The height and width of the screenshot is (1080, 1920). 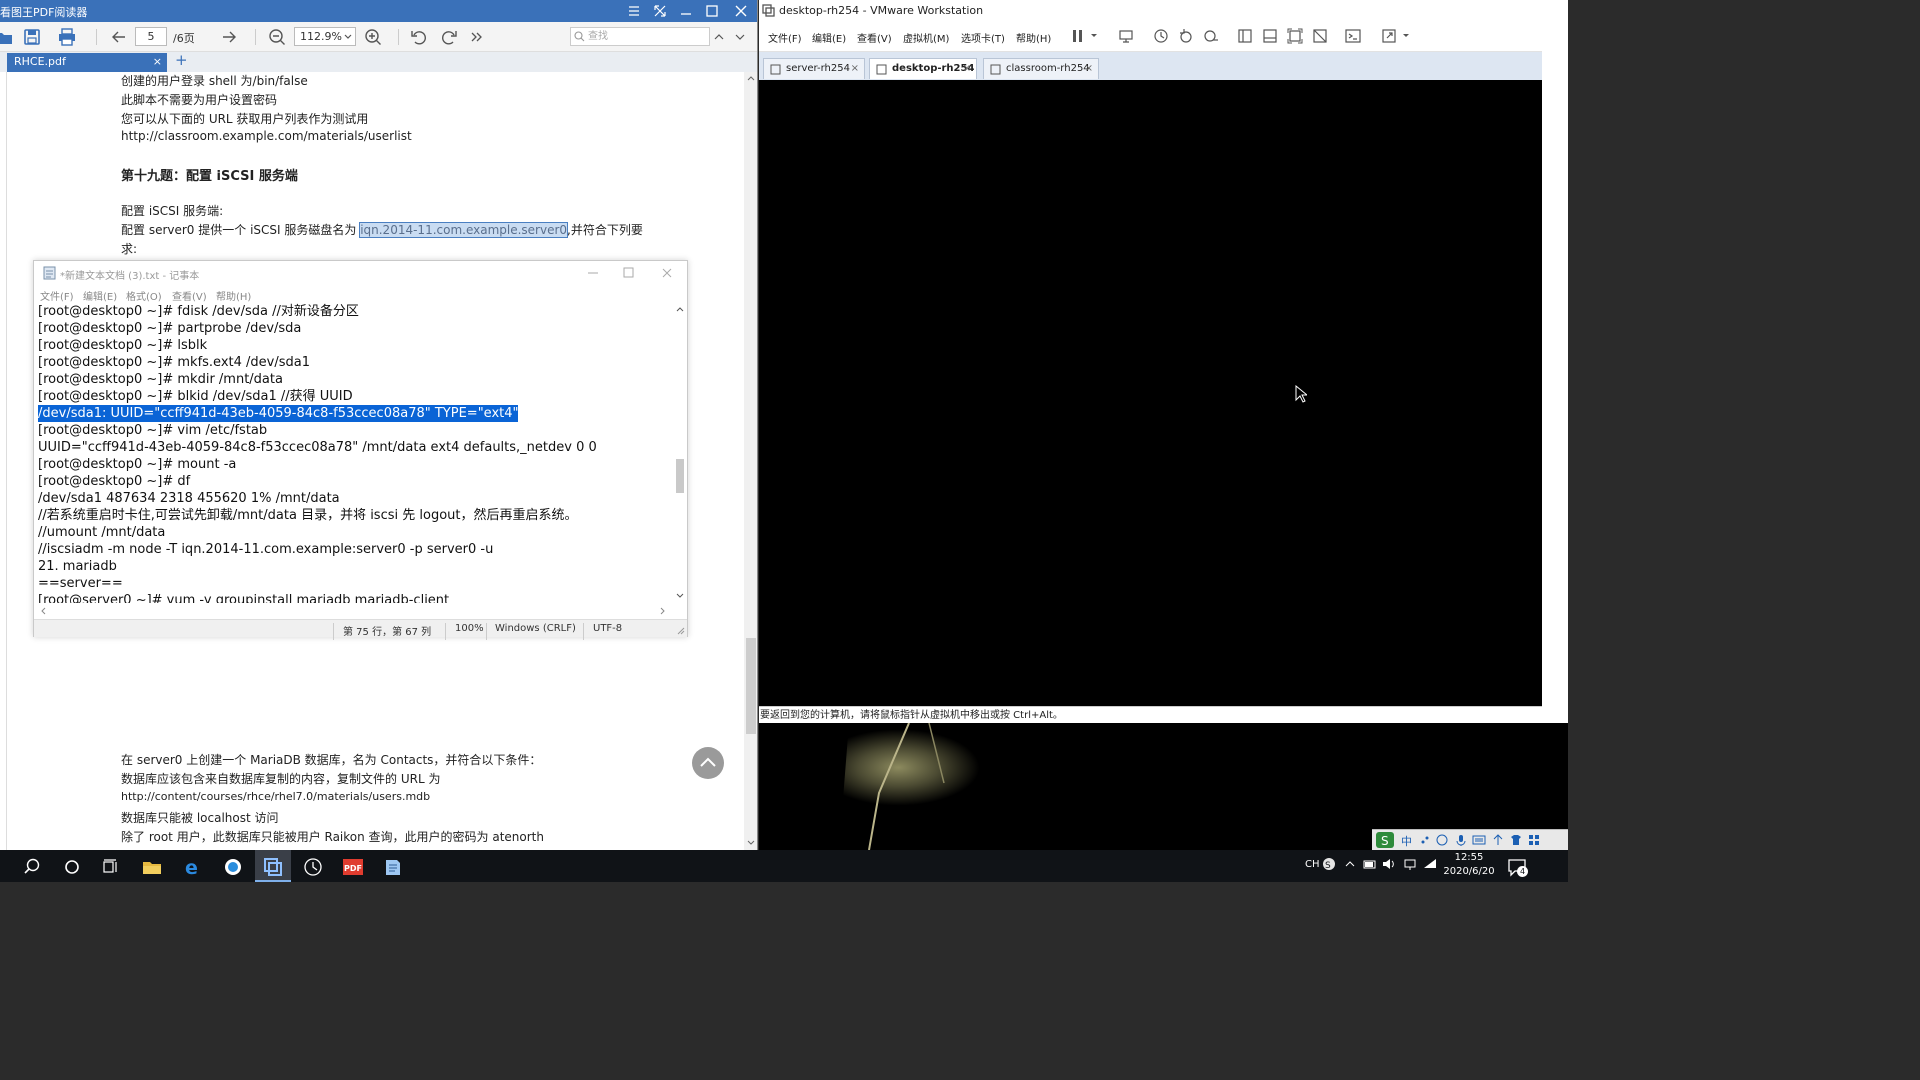 I want to click on sogou-logo-icon: S, so click(x=1385, y=840).